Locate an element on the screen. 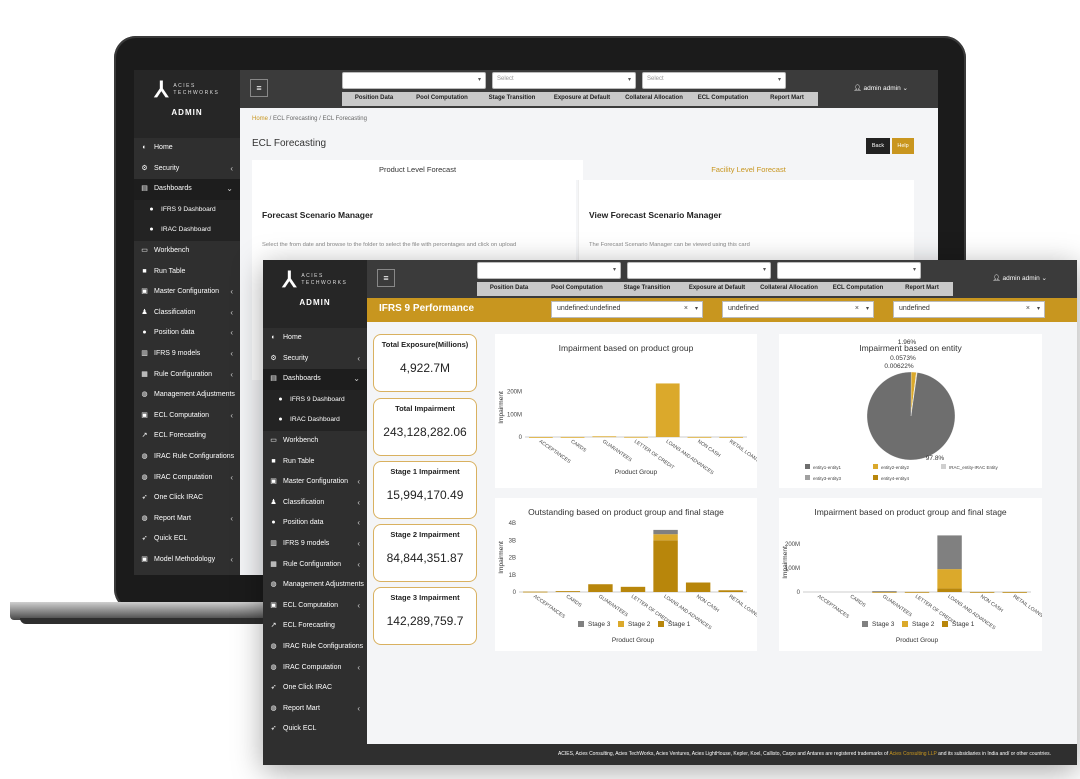 The image size is (1080, 779). bar-segment is located at coordinates (949, 552).